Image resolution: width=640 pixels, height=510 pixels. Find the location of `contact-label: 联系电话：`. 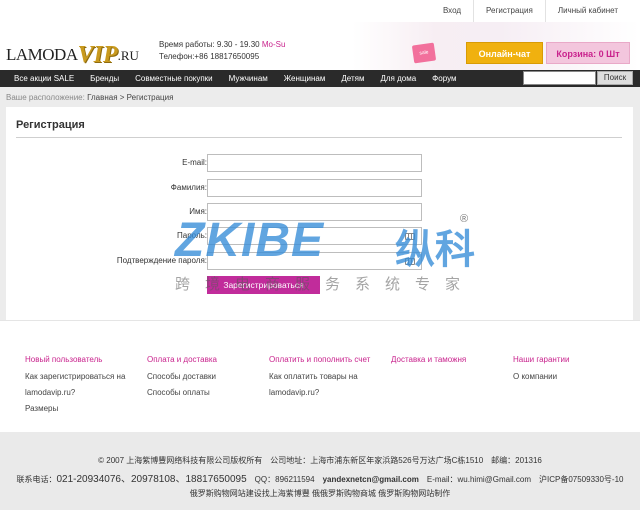

contact-label: 联系电话： is located at coordinates (36, 479).